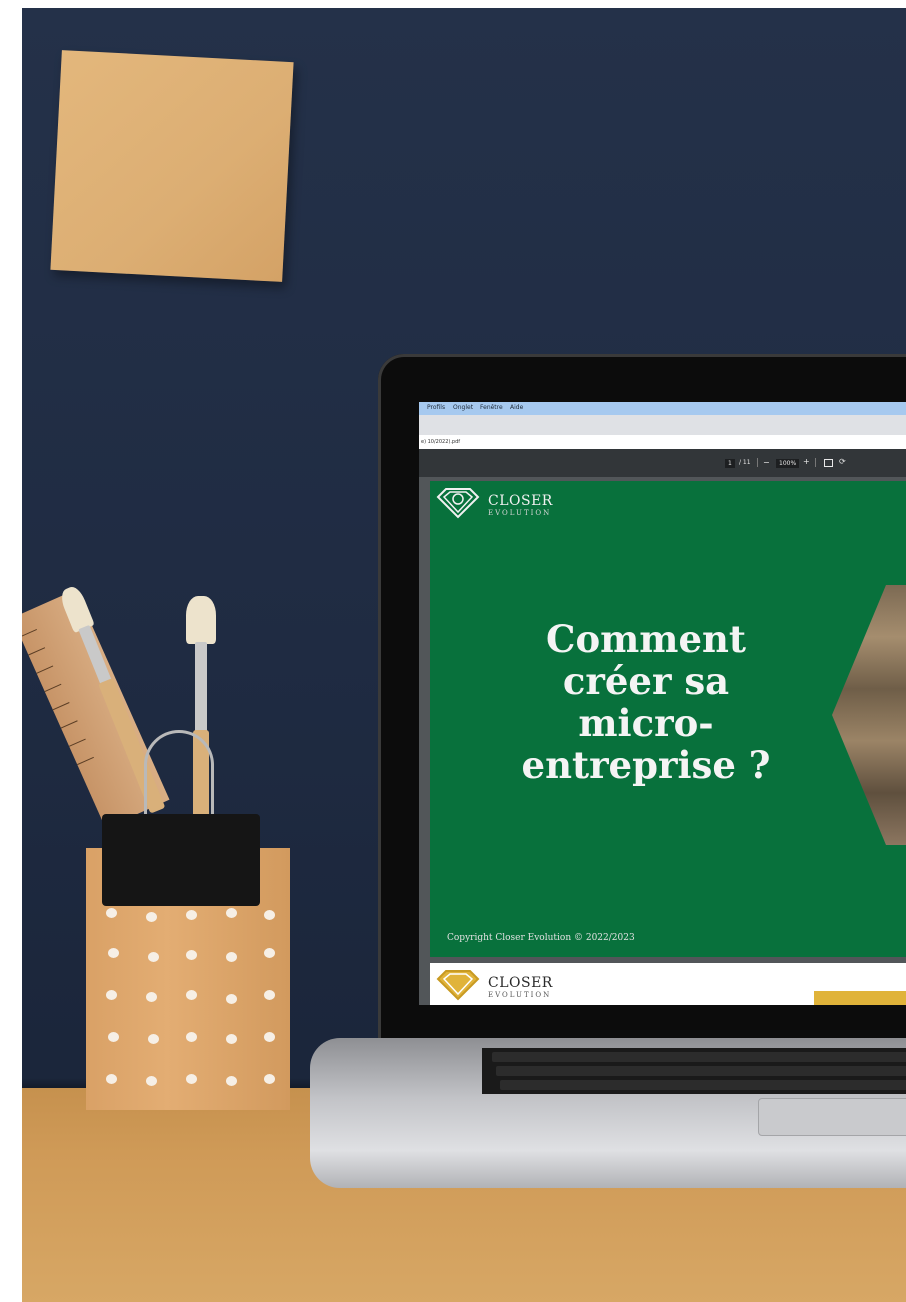 The height and width of the screenshot is (1302, 906). Describe the element at coordinates (662, 442) in the screenshot. I see `address-bar: e) 10/2022).pdf` at that location.